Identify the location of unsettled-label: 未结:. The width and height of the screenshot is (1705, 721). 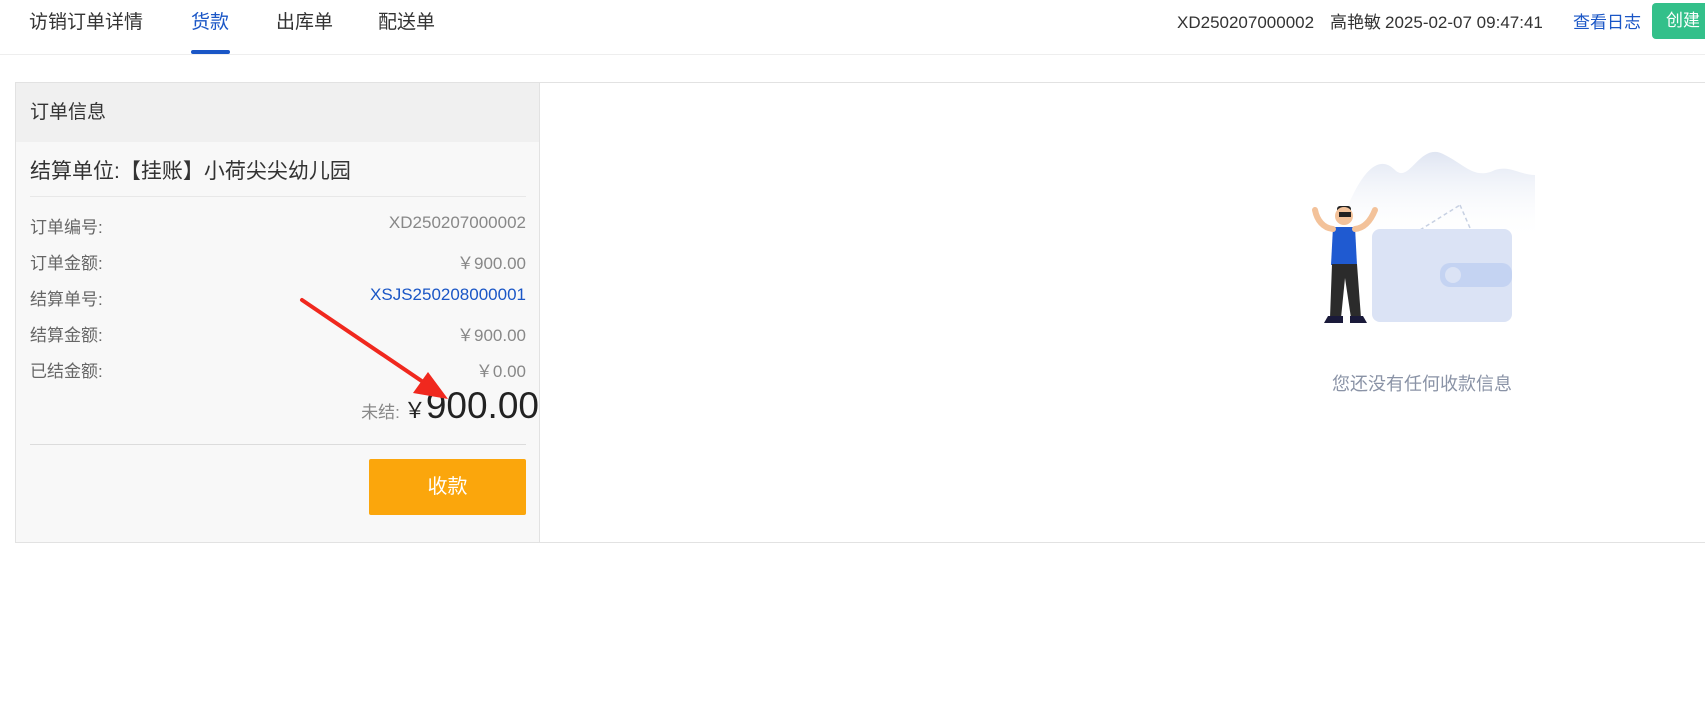
(380, 412).